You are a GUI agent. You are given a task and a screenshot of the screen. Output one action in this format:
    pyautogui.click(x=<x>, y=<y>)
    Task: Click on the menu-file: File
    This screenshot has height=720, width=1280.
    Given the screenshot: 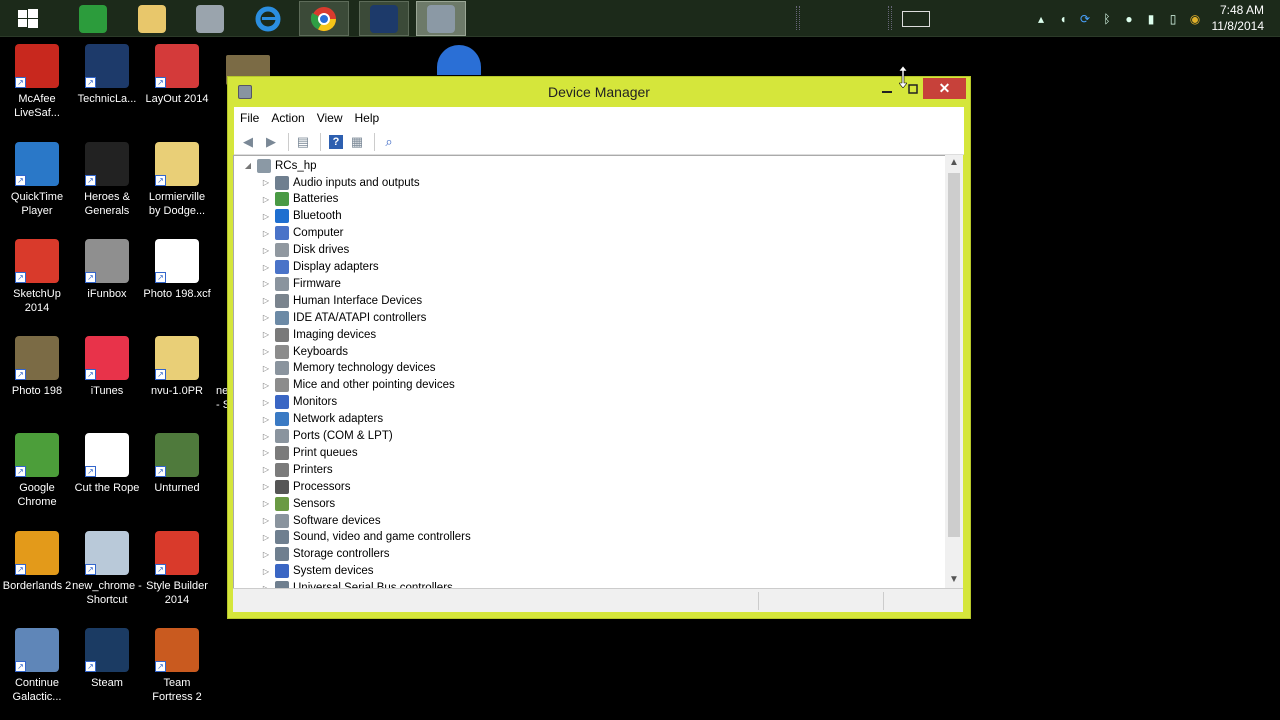 What is the action you would take?
    pyautogui.click(x=249, y=118)
    